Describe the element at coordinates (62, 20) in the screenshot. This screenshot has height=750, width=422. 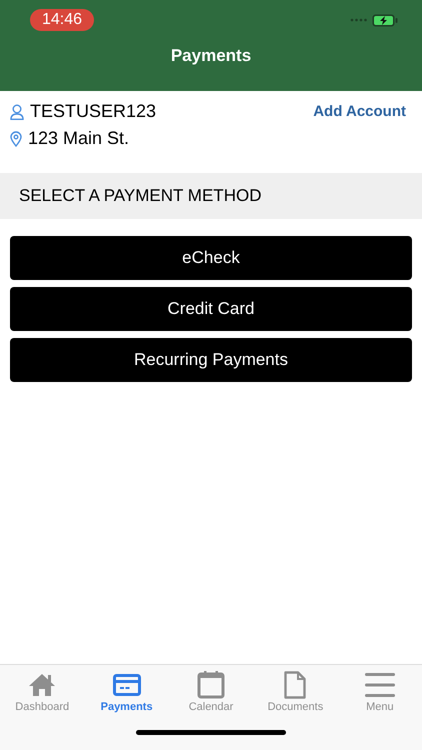
I see `status-time: 14:46` at that location.